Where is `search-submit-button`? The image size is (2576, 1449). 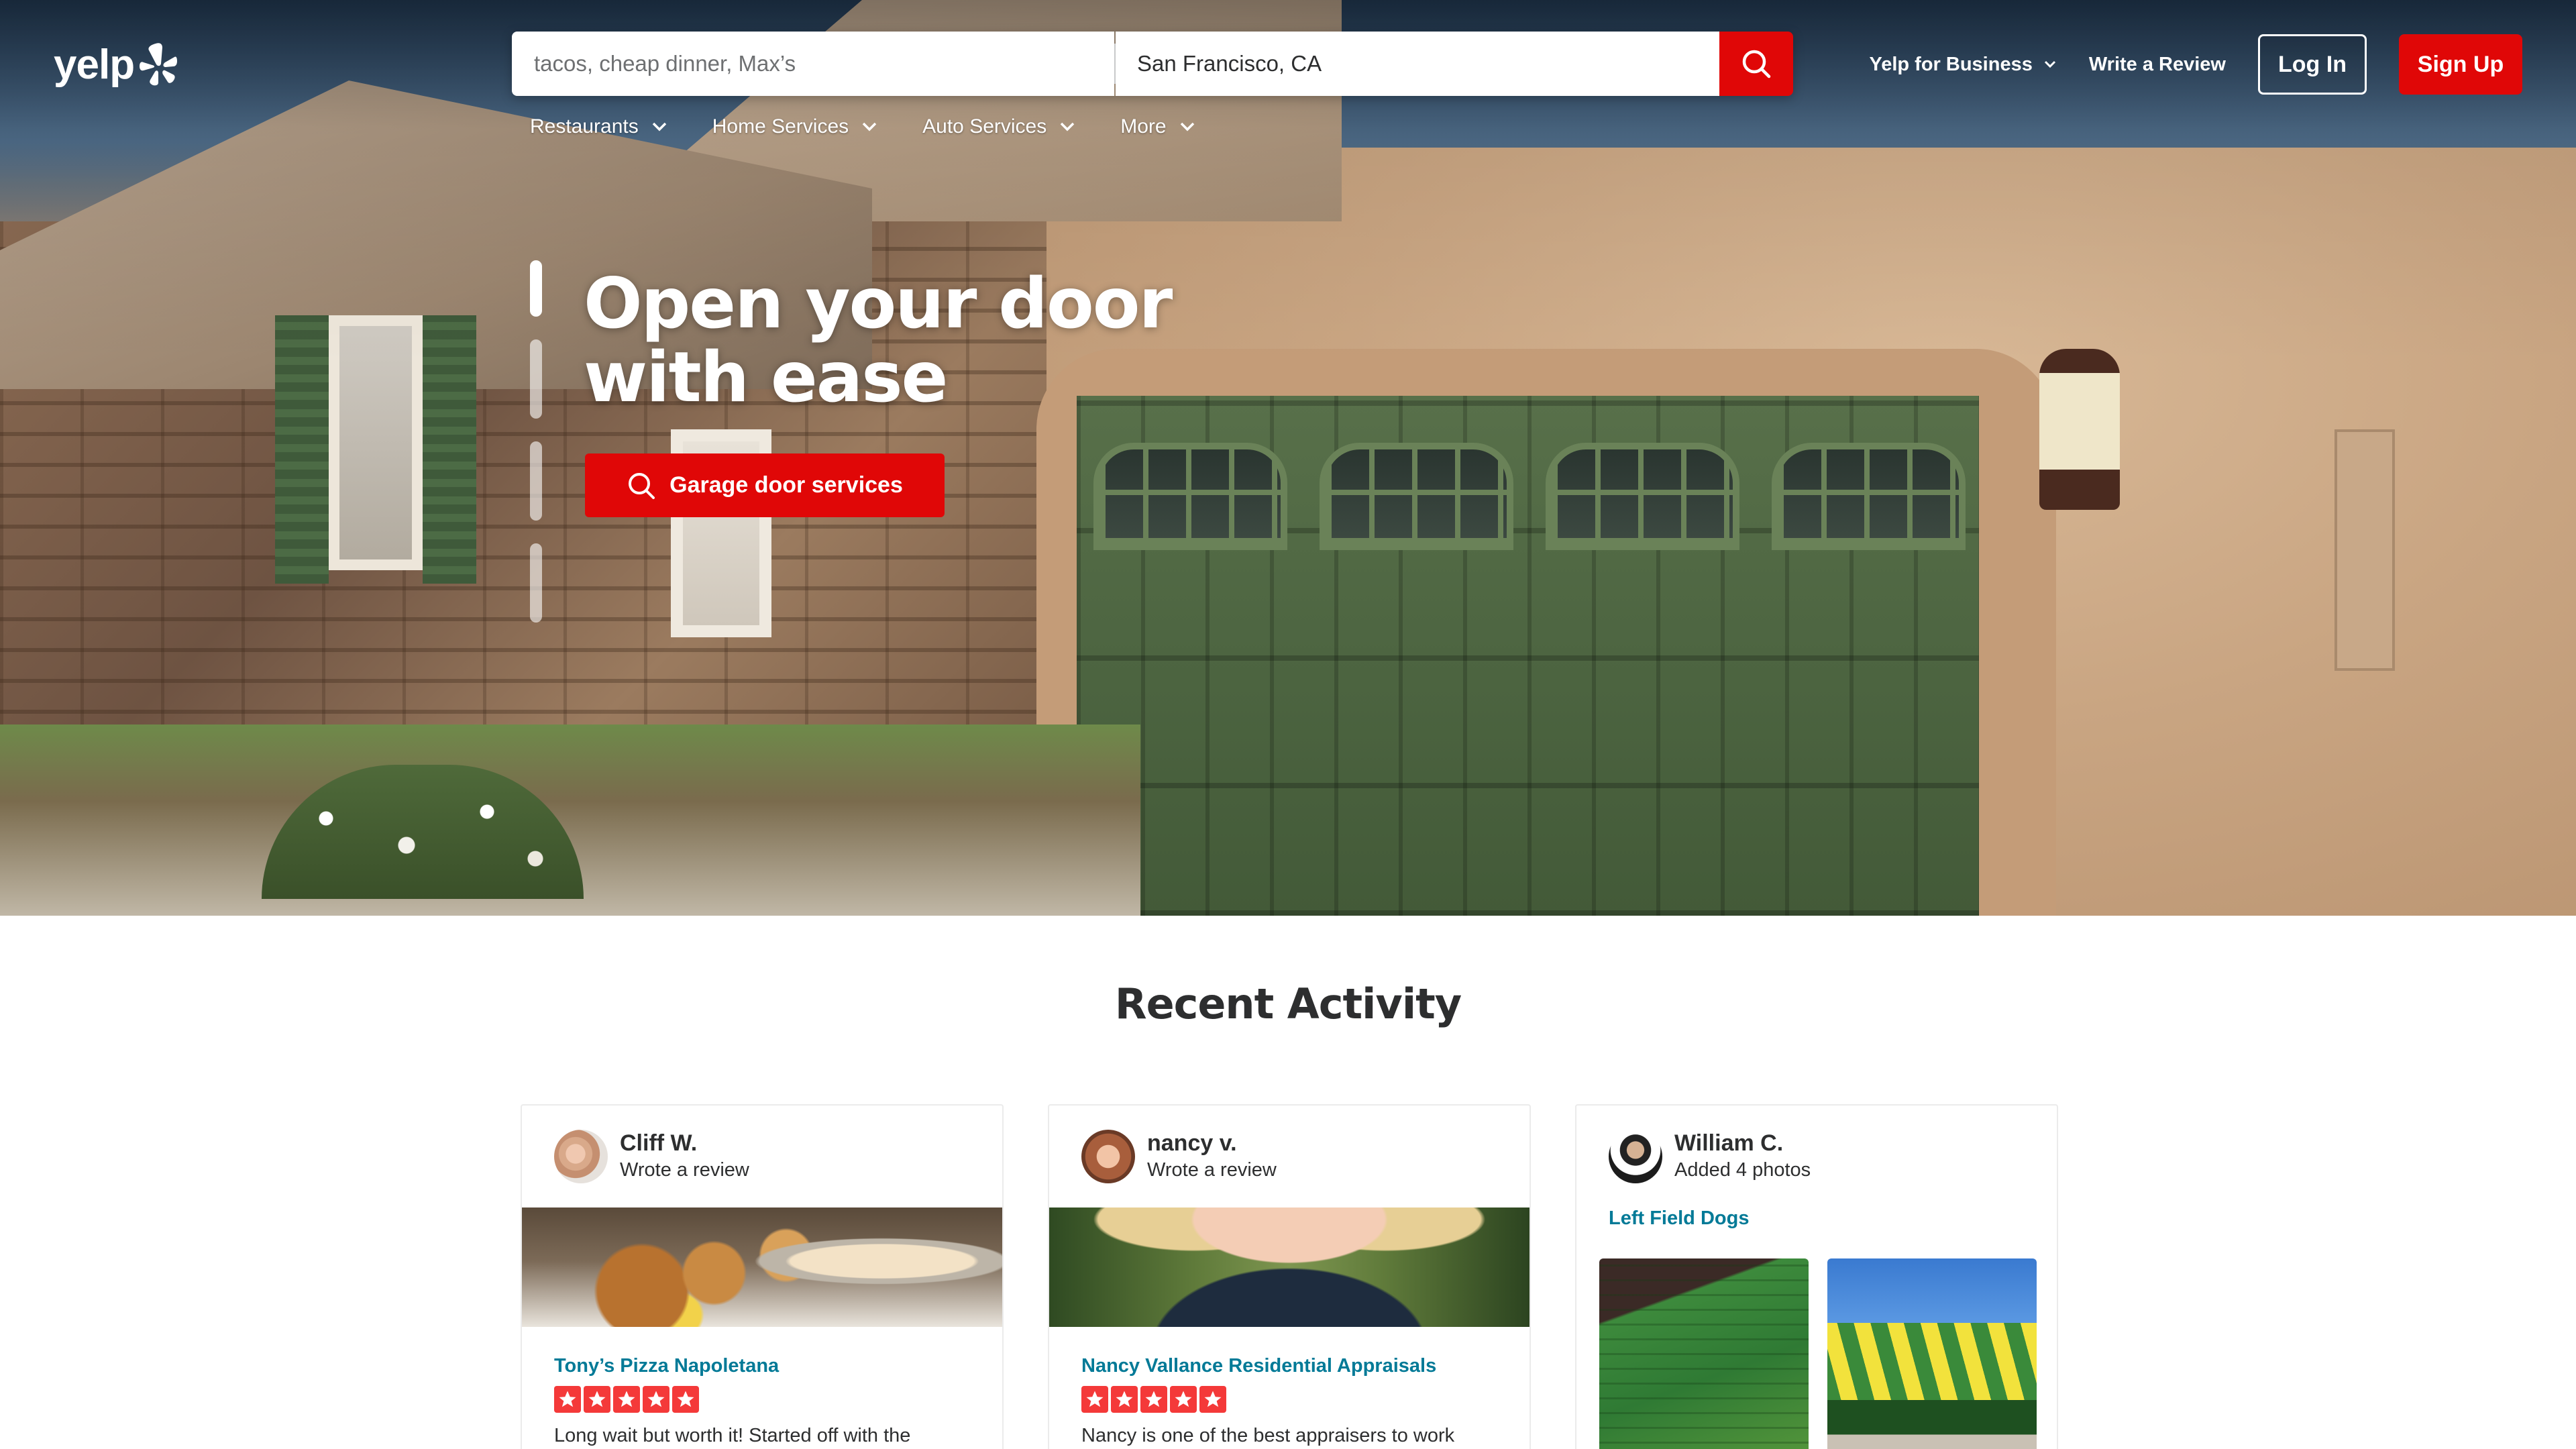 search-submit-button is located at coordinates (1756, 64).